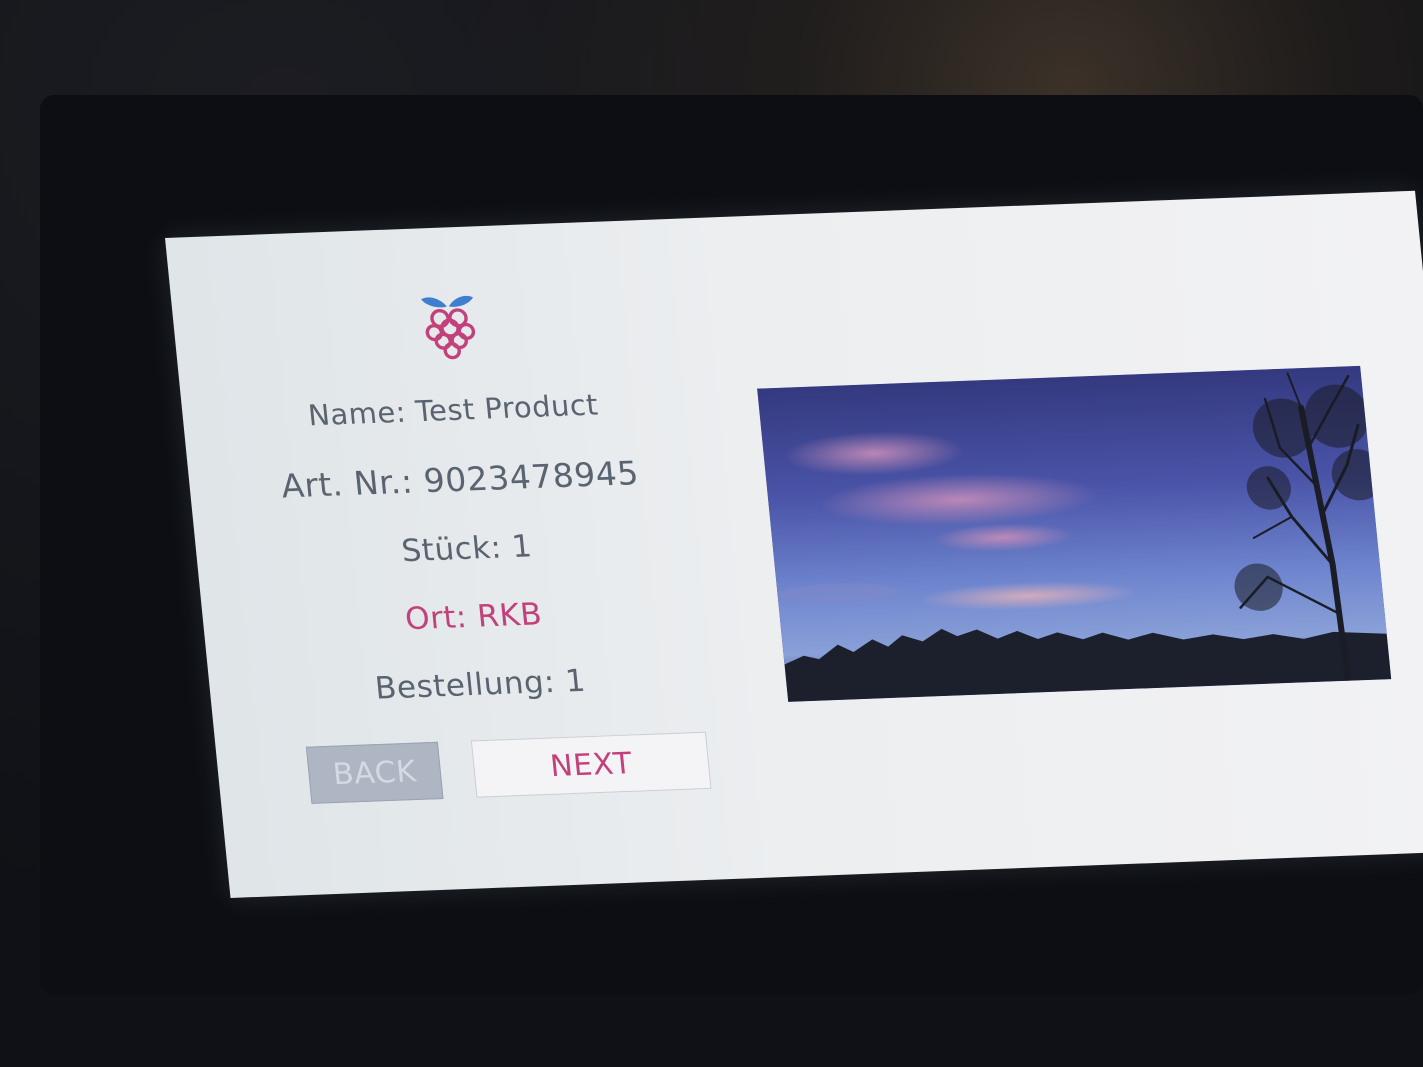 This screenshot has height=1067, width=1423. I want to click on raspberry-icon, so click(449, 325).